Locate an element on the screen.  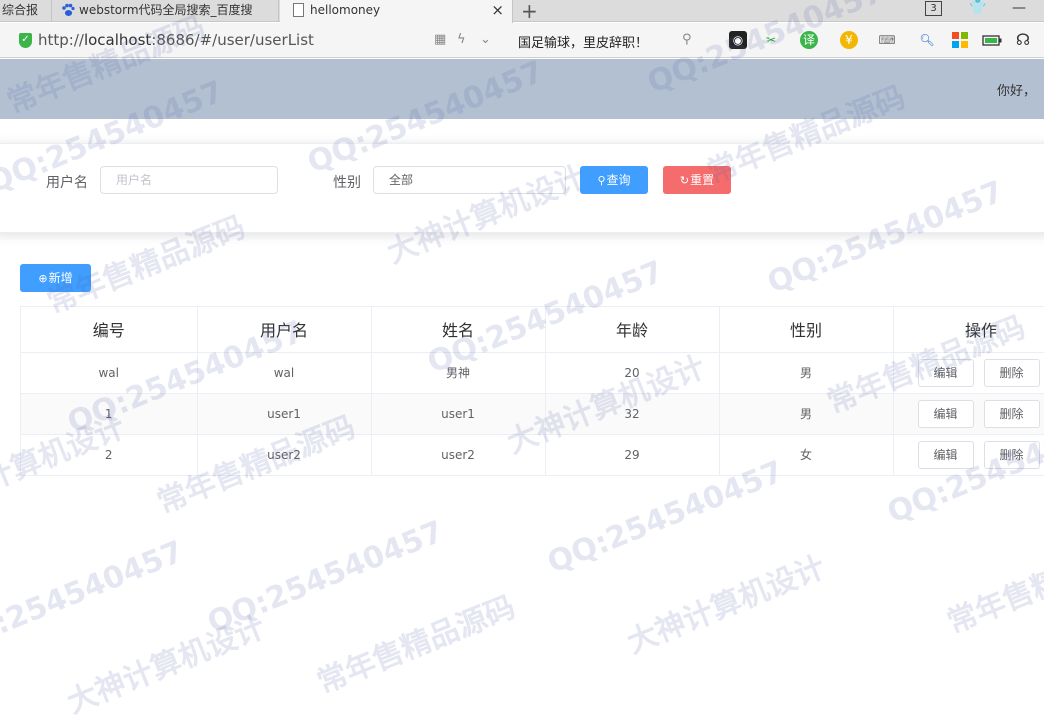
browser-tab-2: webstorm代码全局搜索_百度搜 is located at coordinates (166, 11).